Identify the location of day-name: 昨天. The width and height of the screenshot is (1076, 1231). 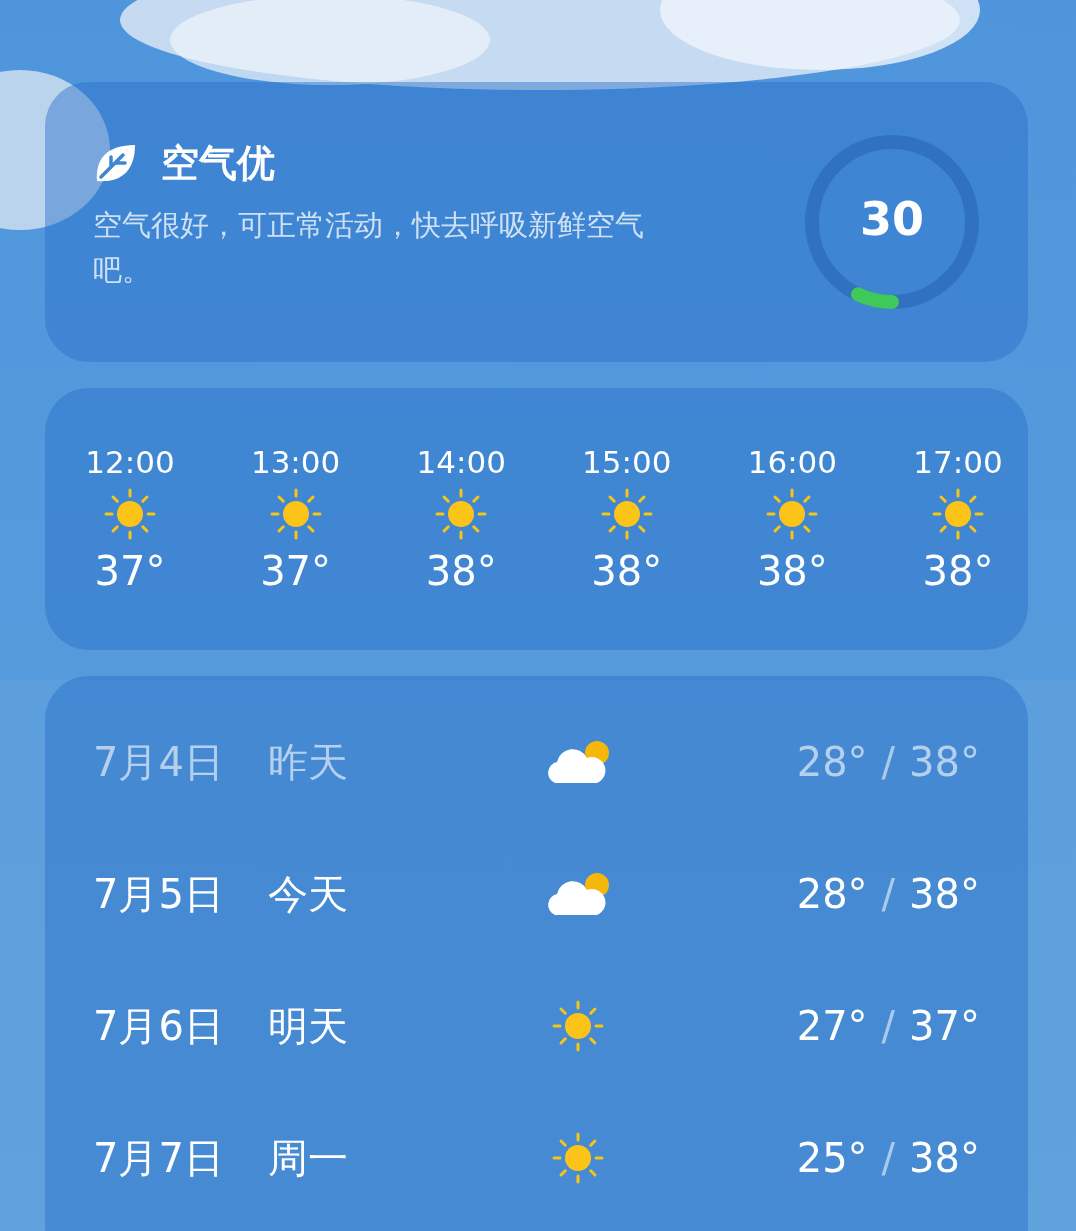
(308, 762).